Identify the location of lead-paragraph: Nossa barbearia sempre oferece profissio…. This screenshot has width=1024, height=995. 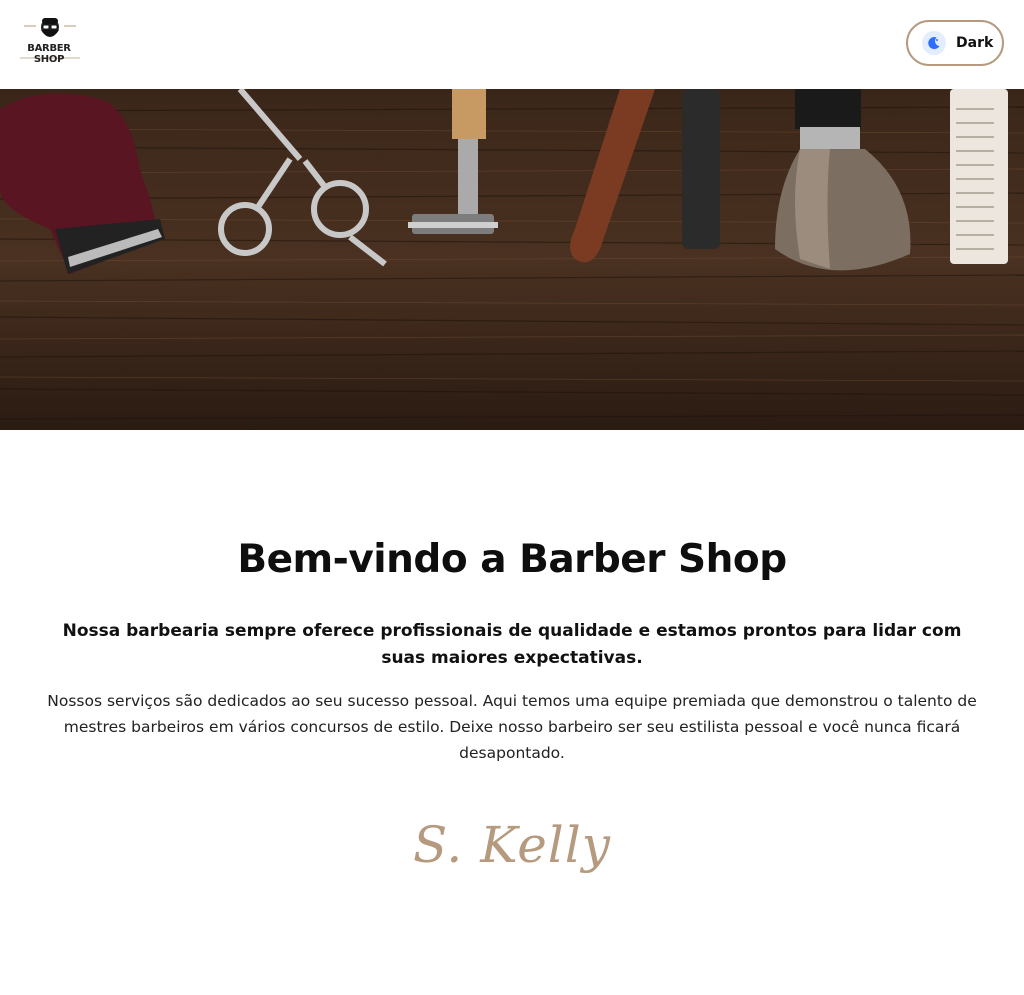
(512, 644).